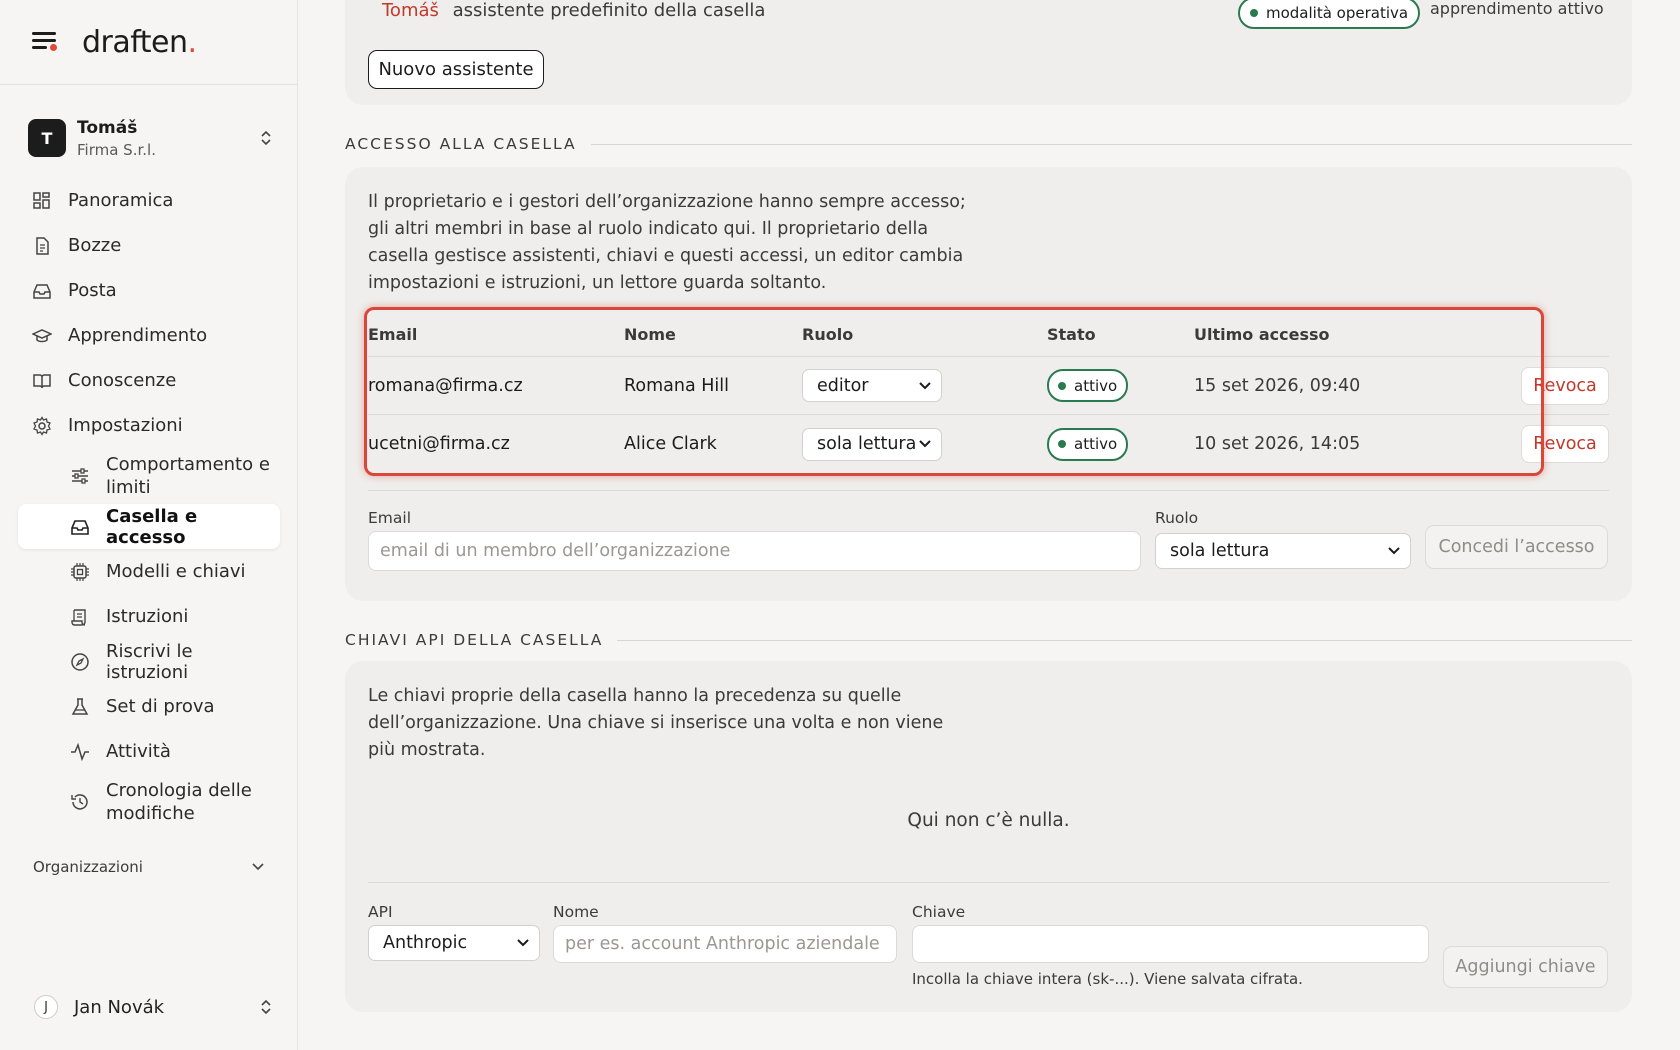  I want to click on nav-item-apprendimento: Apprendimento, so click(149, 335).